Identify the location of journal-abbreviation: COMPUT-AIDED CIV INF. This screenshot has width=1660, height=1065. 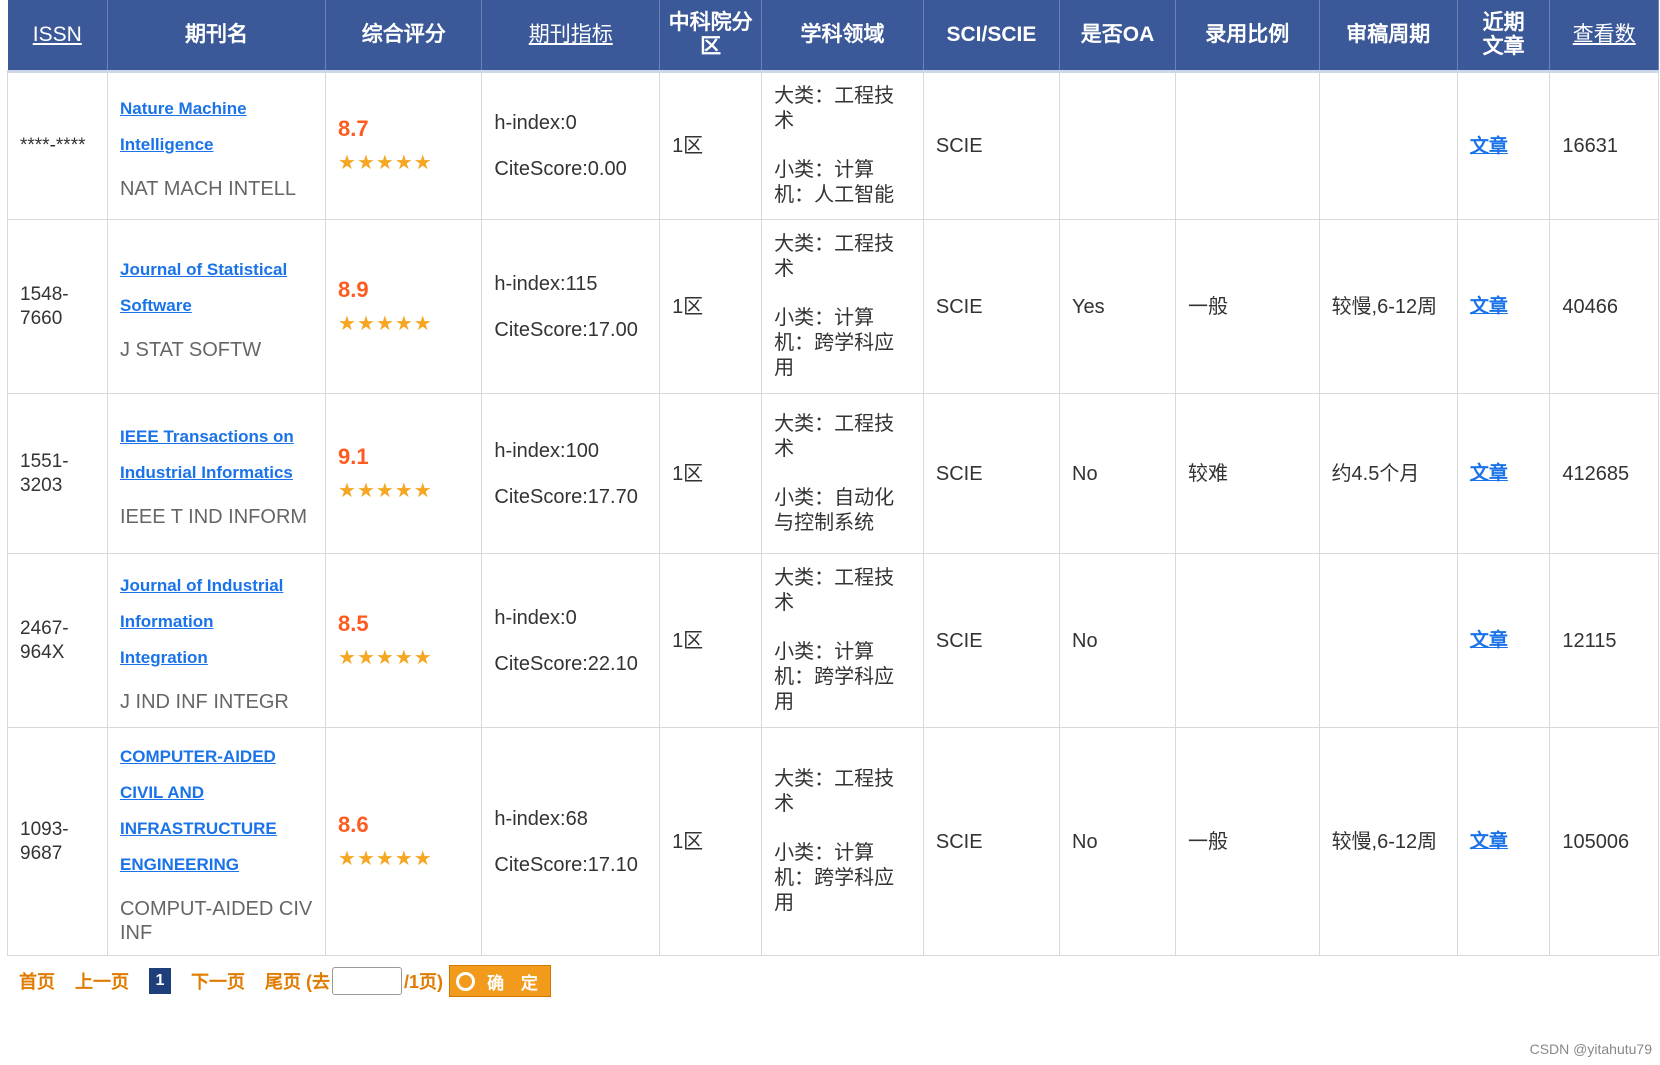
(216, 920).